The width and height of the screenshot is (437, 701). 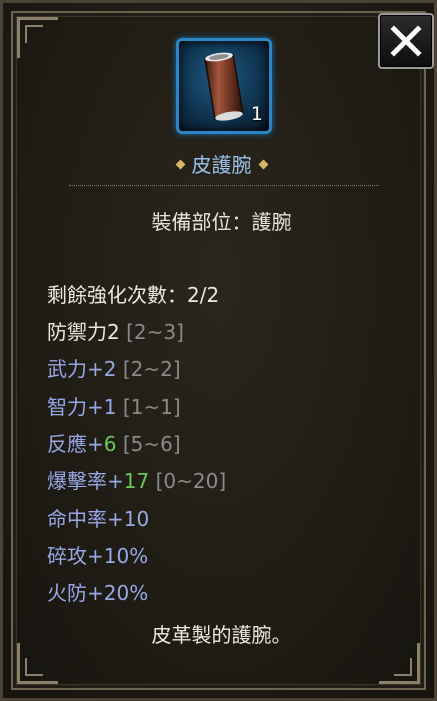 I want to click on stat-hit-rate: 命中率+10, so click(x=98, y=519).